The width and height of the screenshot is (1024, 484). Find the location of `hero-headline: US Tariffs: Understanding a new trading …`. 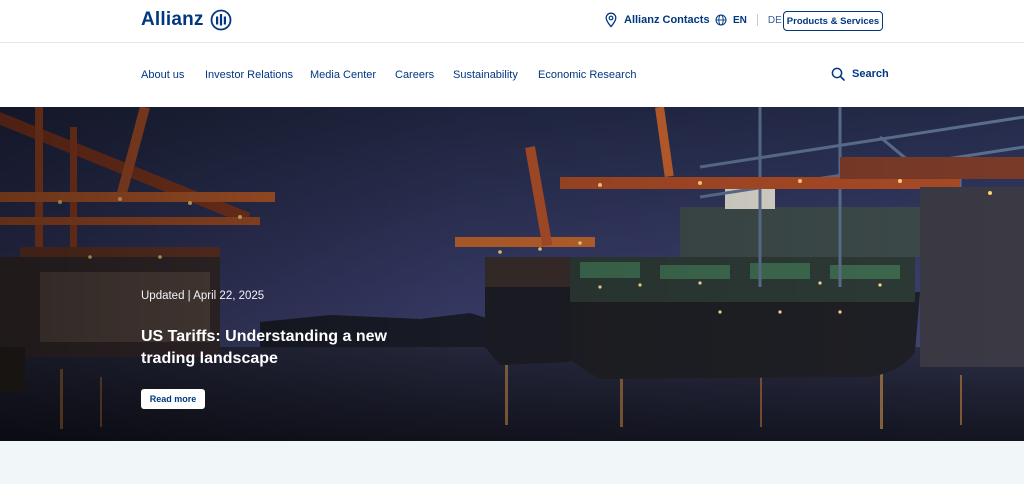

hero-headline: US Tariffs: Understanding a new trading … is located at coordinates (271, 348).